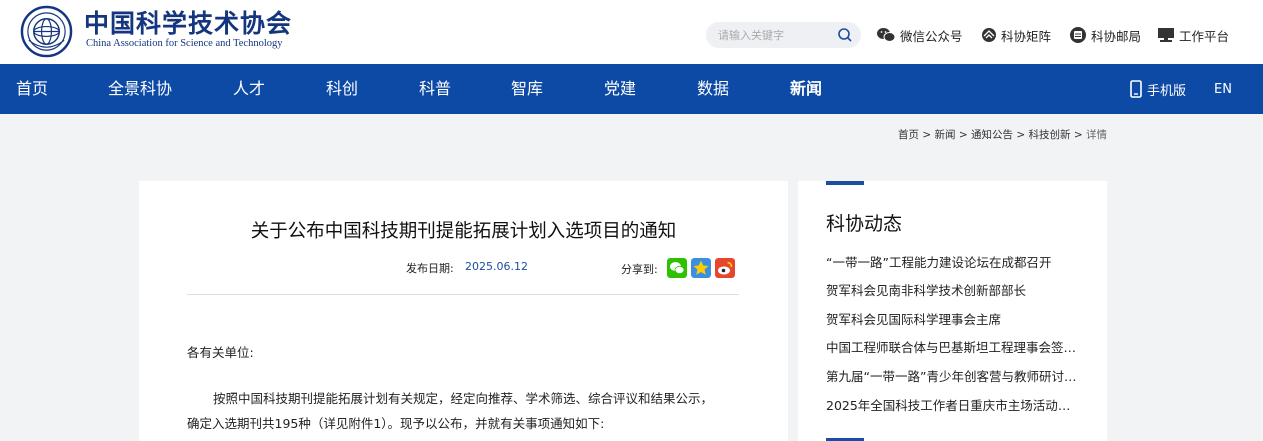 Image resolution: width=1263 pixels, height=441 pixels. What do you see at coordinates (1223, 89) in the screenshot?
I see `english-link: EN` at bounding box center [1223, 89].